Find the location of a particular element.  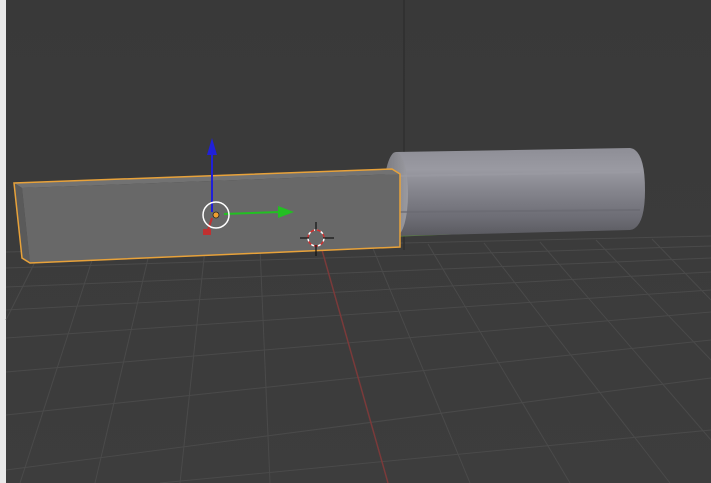

cylinder-object is located at coordinates (514, 192).